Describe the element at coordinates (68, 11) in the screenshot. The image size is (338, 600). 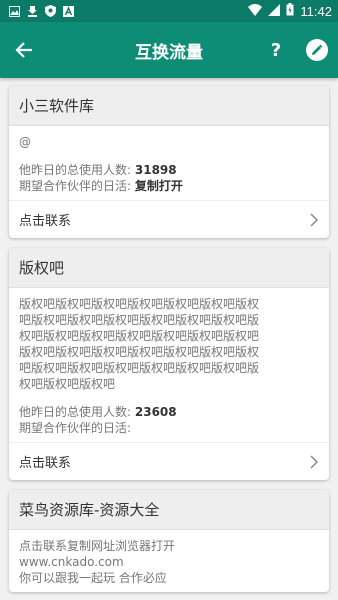
I see `text-icon` at that location.